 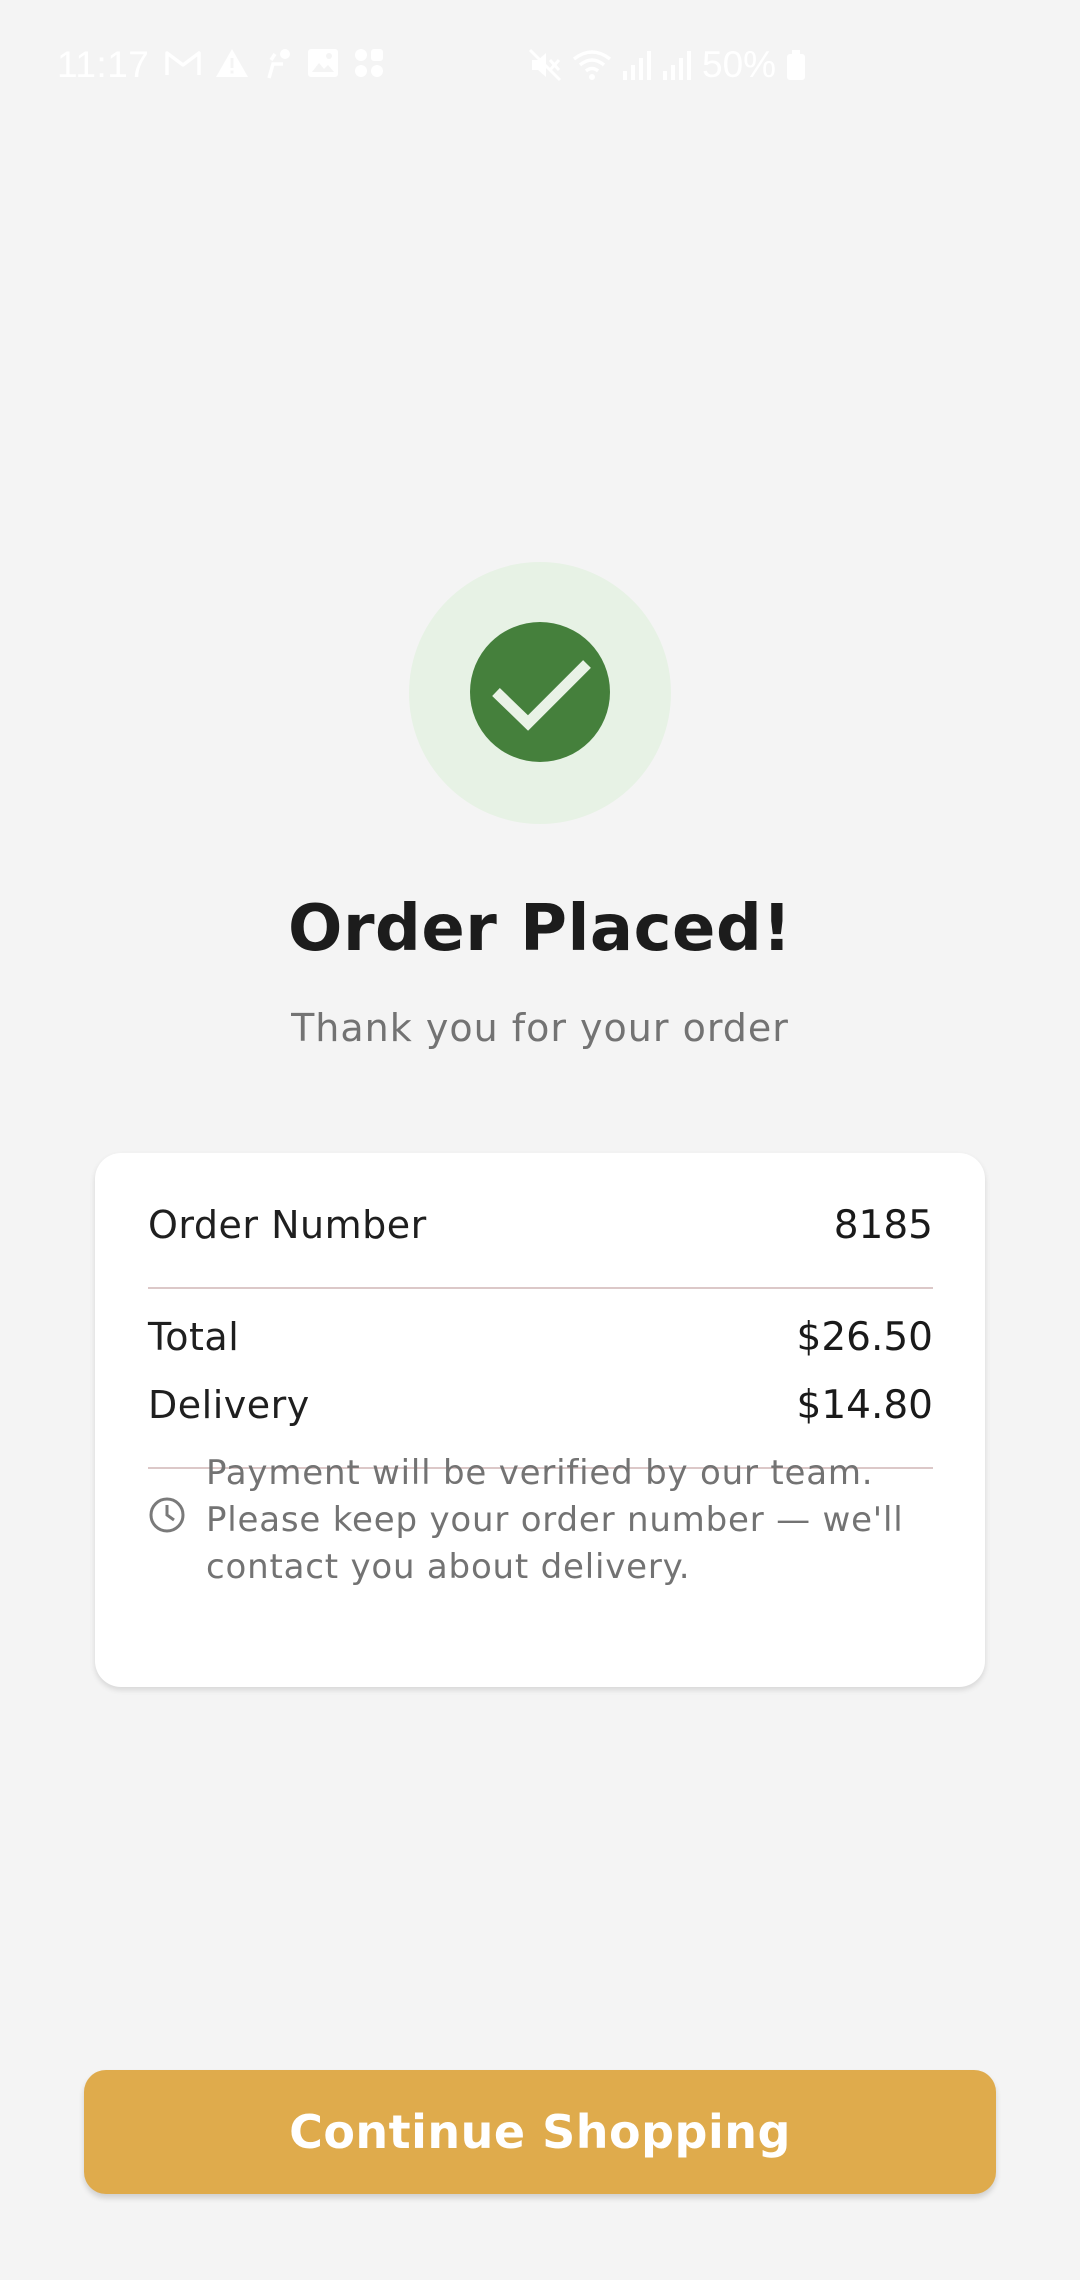 I want to click on system-icons: 50%, so click(x=667, y=65).